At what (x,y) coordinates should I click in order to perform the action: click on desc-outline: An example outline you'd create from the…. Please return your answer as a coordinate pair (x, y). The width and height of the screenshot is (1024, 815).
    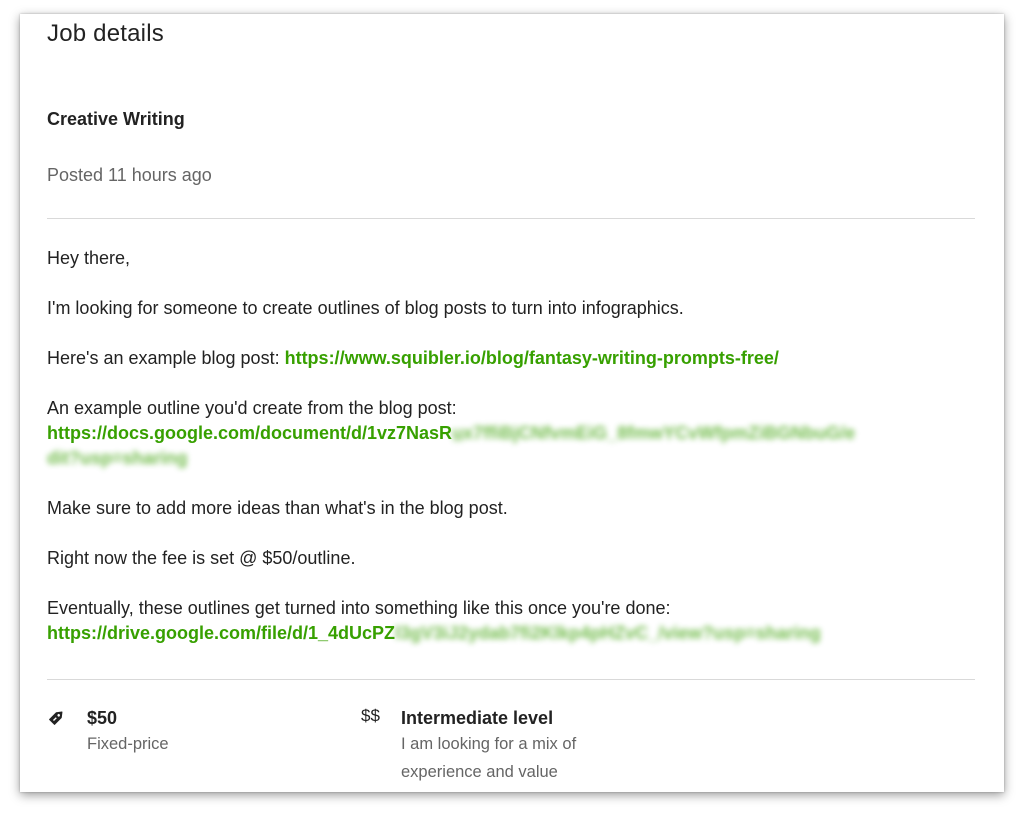
    Looking at the image, I should click on (511, 433).